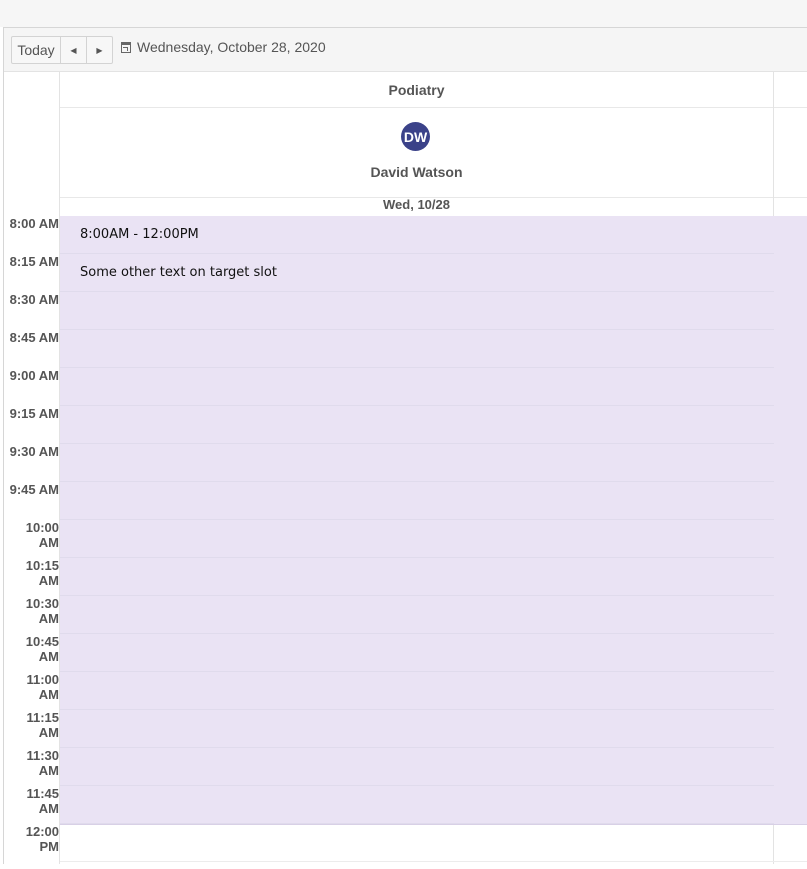 The image size is (807, 869). I want to click on avatar: DW, so click(415, 136).